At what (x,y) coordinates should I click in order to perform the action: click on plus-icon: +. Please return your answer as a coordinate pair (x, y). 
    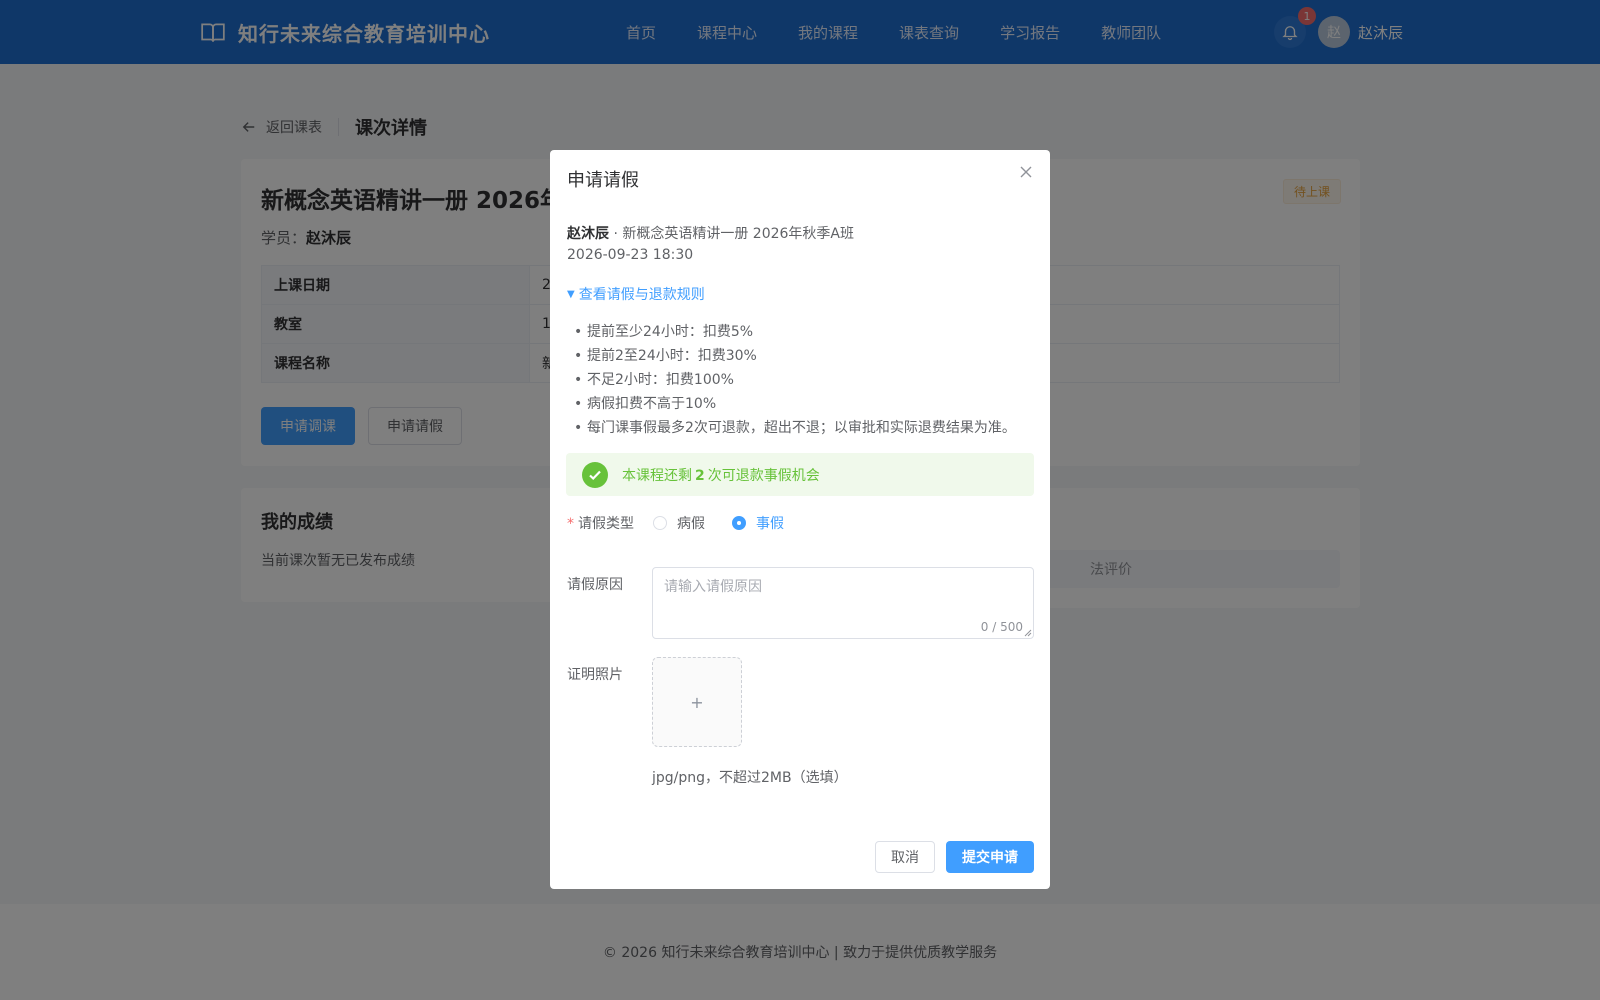
    Looking at the image, I should click on (697, 702).